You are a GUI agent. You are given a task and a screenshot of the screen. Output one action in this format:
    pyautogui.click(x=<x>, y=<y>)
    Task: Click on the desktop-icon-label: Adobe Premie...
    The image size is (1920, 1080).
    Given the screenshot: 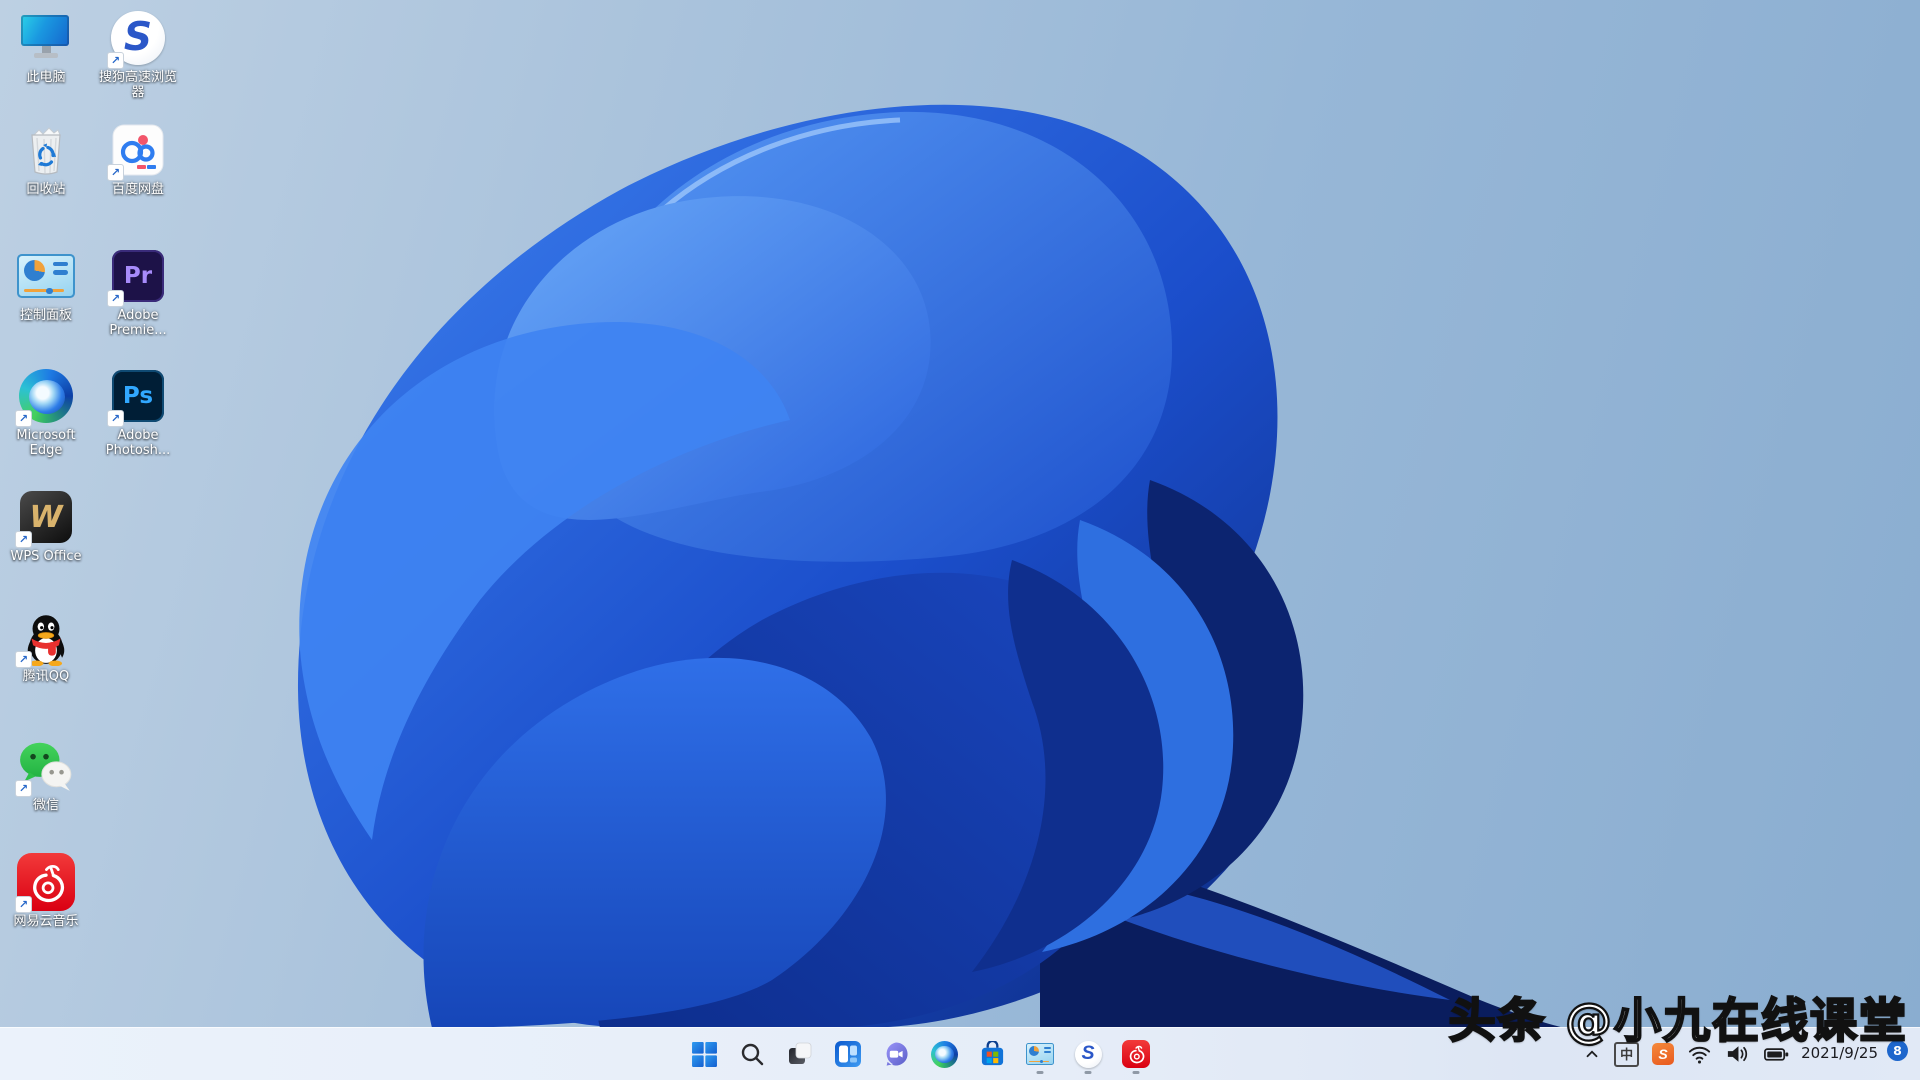 What is the action you would take?
    pyautogui.click(x=138, y=323)
    